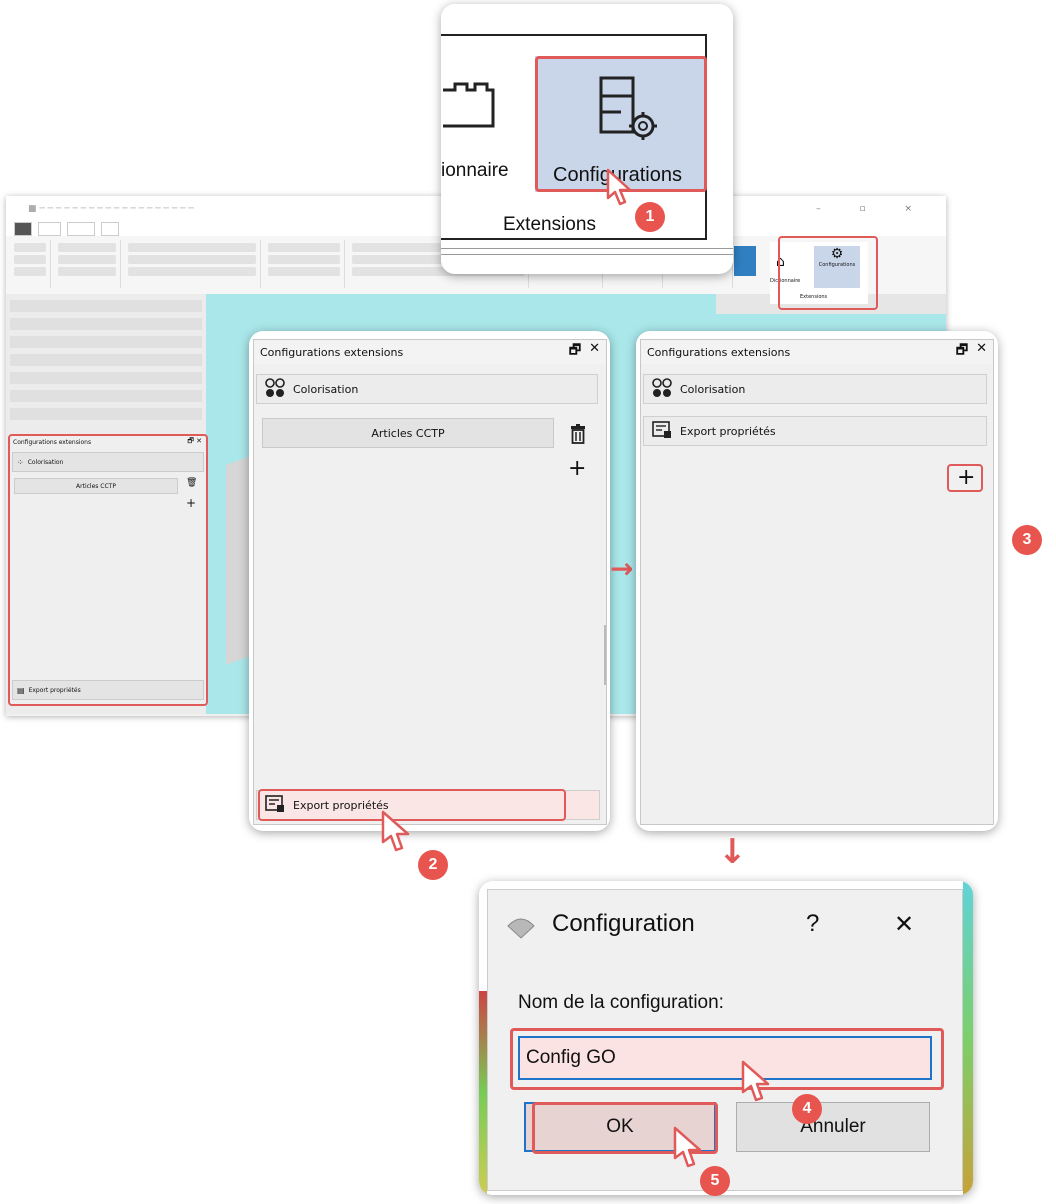  I want to click on step-badge-5: 5, so click(715, 1181).